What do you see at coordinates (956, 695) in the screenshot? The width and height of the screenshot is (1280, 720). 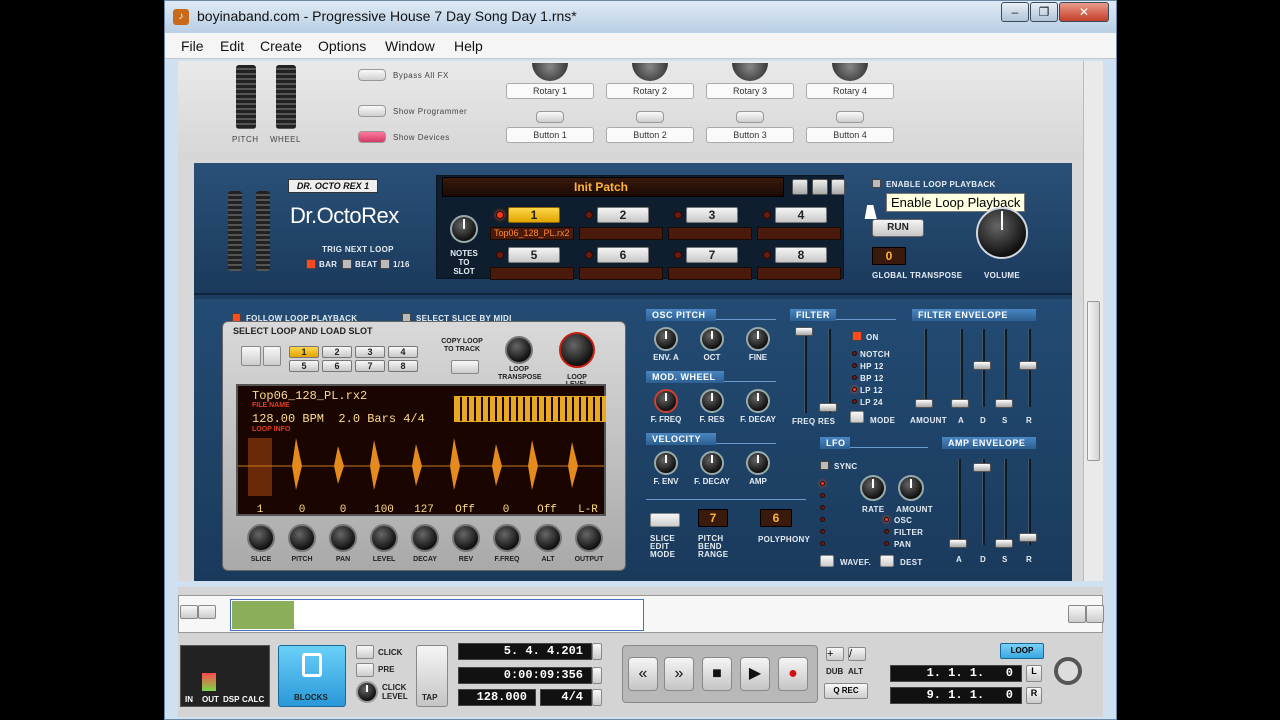 I see `right-locator-display: 9. 1. 1. 0` at bounding box center [956, 695].